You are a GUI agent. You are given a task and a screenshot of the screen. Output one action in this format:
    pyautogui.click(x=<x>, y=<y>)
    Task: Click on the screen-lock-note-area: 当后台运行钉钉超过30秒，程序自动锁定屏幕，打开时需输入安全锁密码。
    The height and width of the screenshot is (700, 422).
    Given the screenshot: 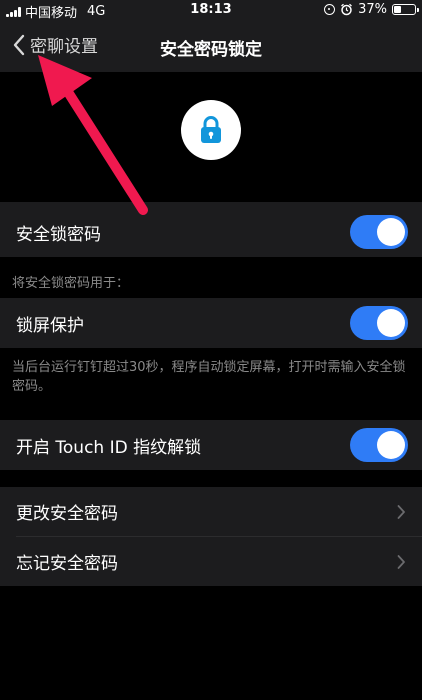 What is the action you would take?
    pyautogui.click(x=211, y=384)
    